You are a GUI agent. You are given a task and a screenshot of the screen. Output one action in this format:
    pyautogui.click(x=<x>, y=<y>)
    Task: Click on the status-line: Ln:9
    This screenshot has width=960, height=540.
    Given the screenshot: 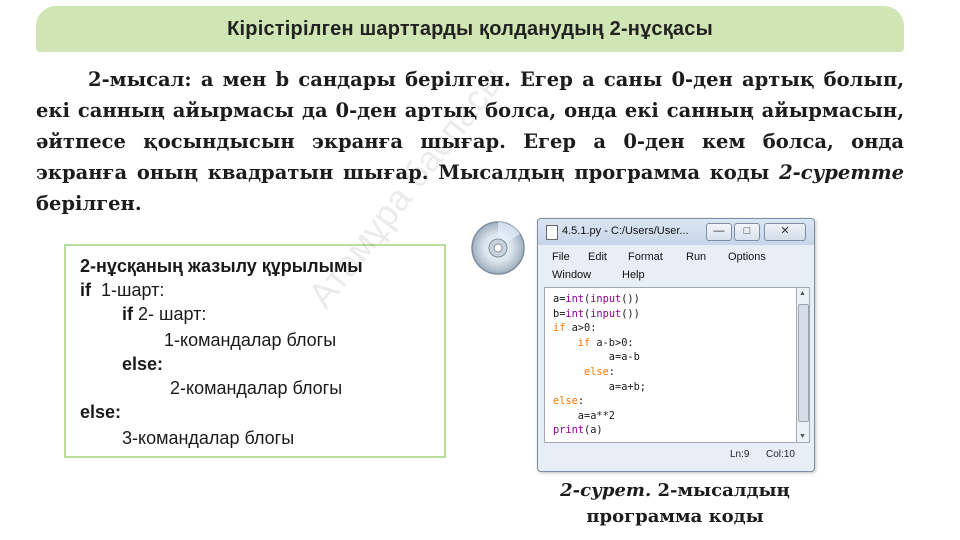 What is the action you would take?
    pyautogui.click(x=740, y=454)
    